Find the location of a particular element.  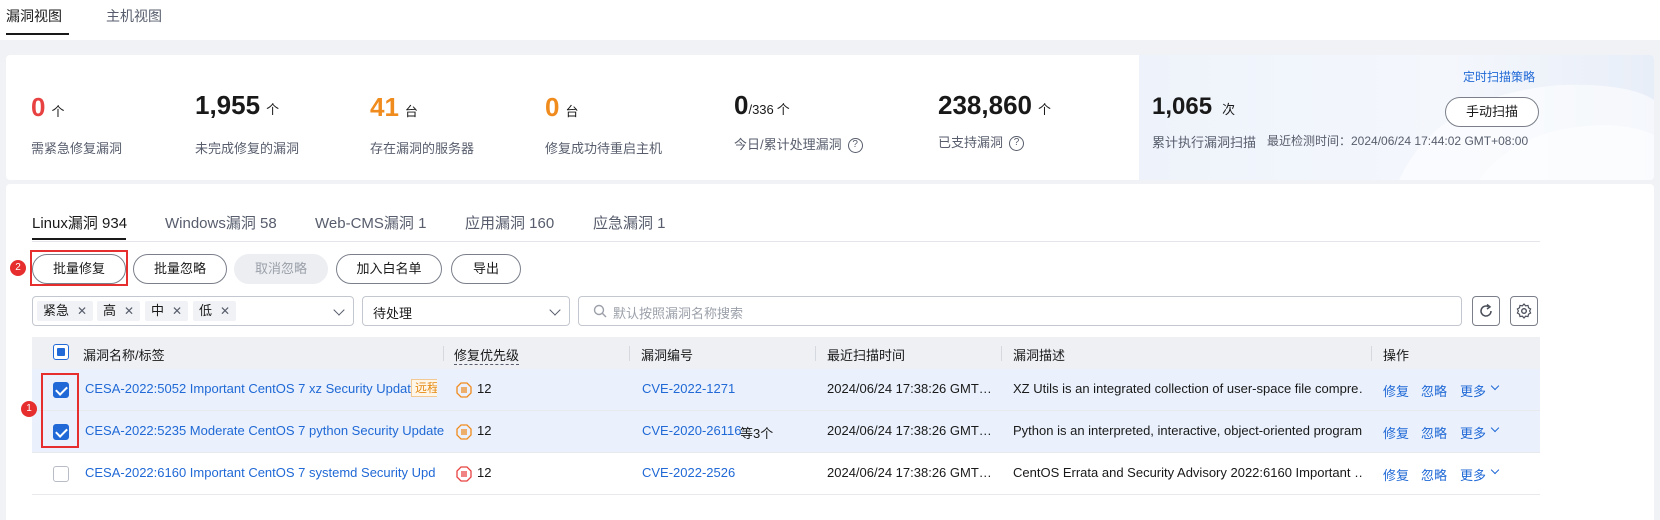

stat-supported: 238,860 个 is located at coordinates (994, 105).